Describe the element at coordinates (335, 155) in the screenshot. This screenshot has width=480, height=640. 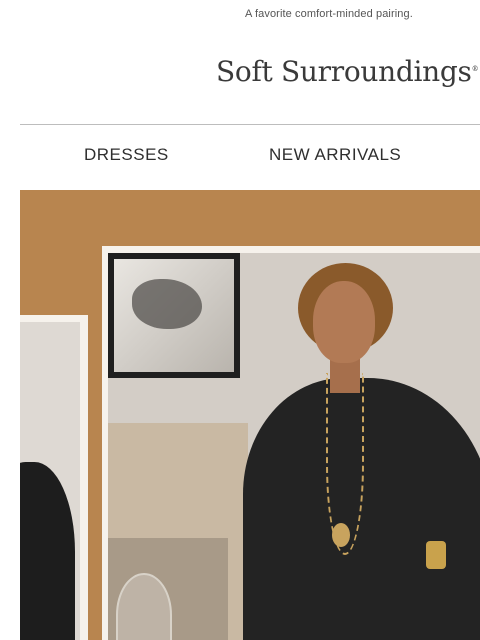
I see `nav-item-new-arrivals: NEW ARRIVALS` at that location.